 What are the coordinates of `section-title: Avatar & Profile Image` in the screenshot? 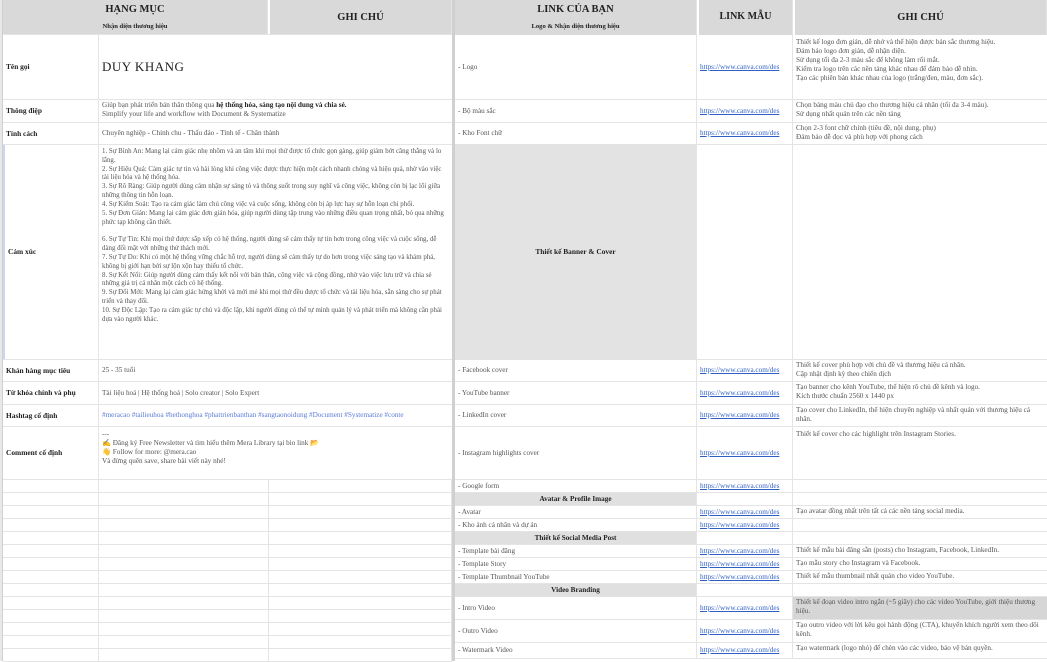 It's located at (576, 499).